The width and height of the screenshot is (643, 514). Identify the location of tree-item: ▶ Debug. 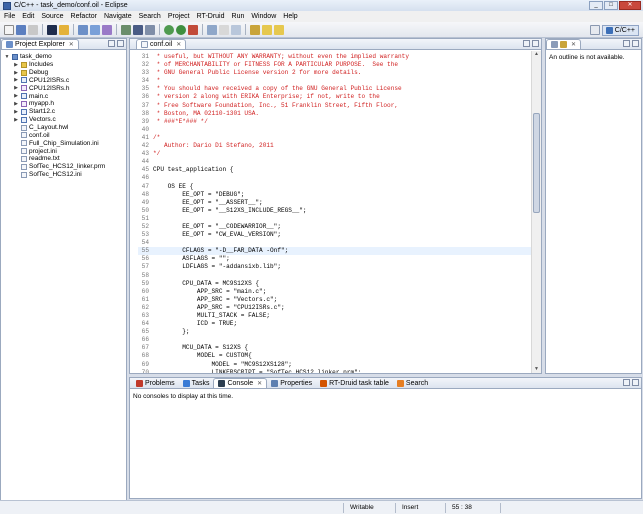
(65, 73).